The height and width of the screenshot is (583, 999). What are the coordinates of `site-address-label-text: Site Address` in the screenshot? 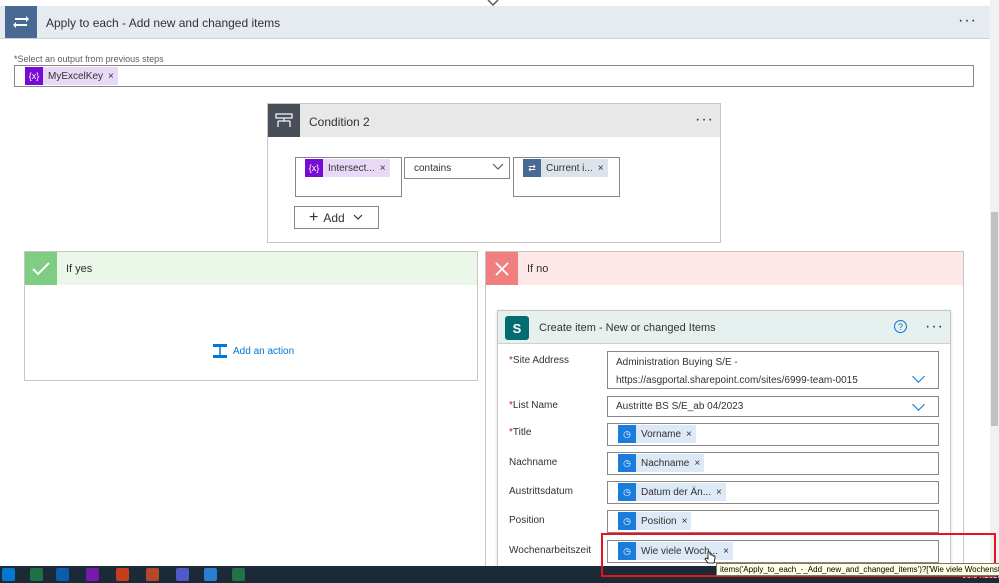 It's located at (541, 360).